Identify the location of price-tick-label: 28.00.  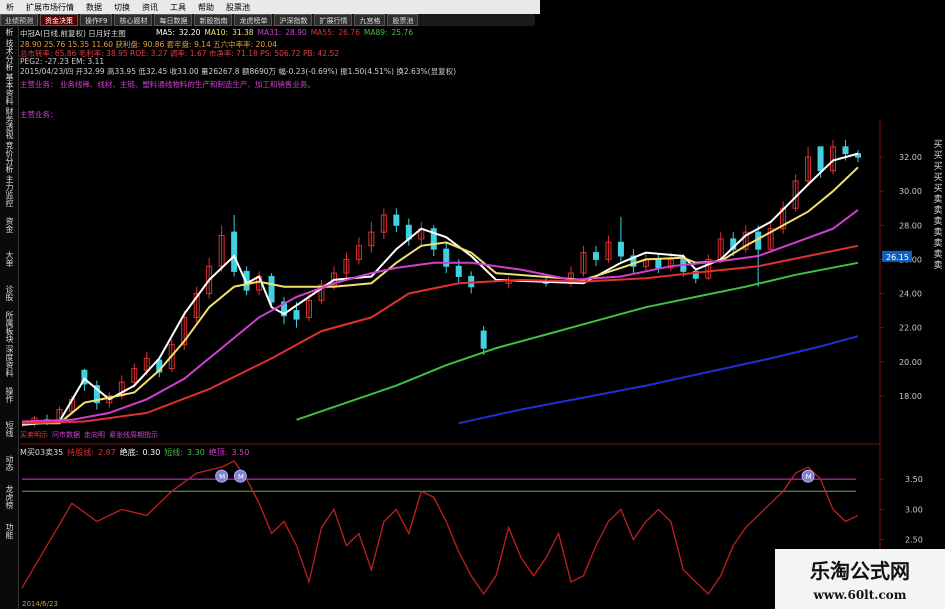
(910, 225).